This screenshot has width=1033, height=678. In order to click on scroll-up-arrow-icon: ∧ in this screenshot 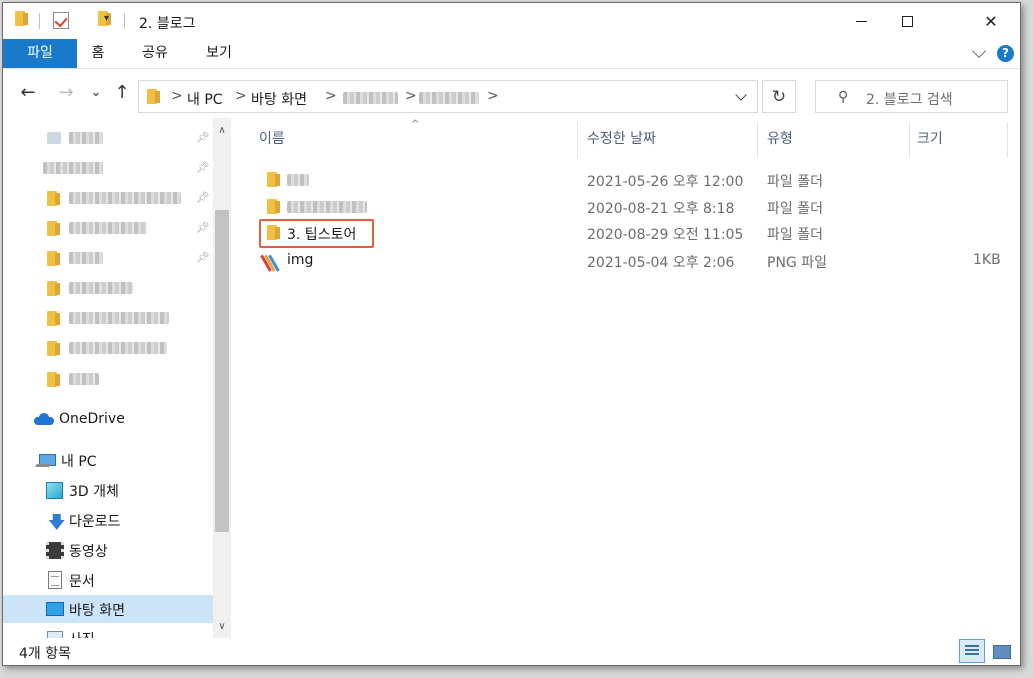, I will do `click(222, 131)`.